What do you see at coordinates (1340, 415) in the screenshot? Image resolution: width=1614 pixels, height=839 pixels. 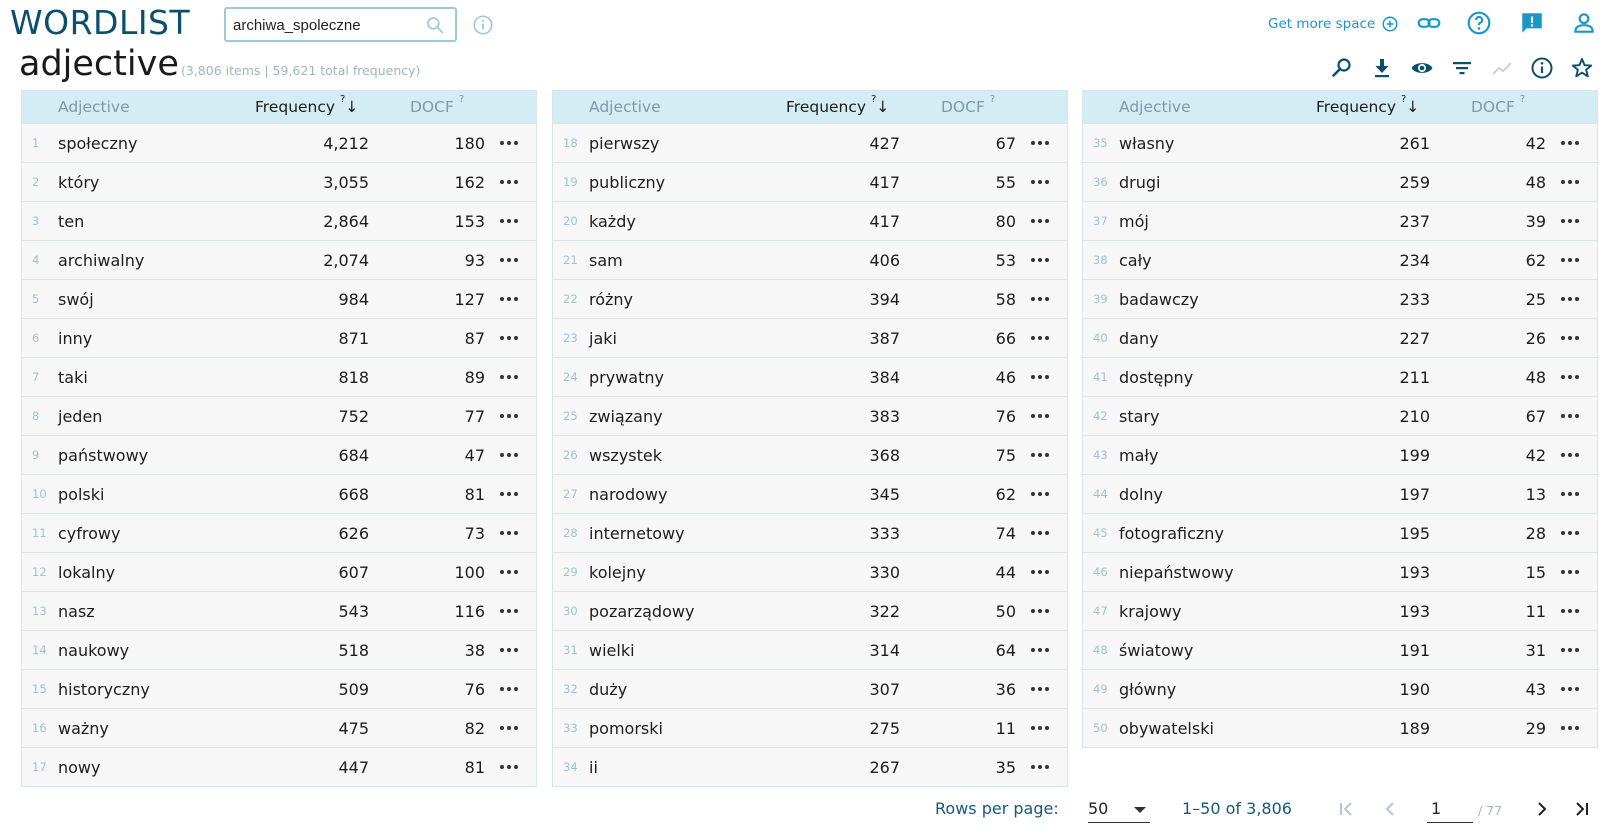 I see `table-row: 42 stary 210 67` at bounding box center [1340, 415].